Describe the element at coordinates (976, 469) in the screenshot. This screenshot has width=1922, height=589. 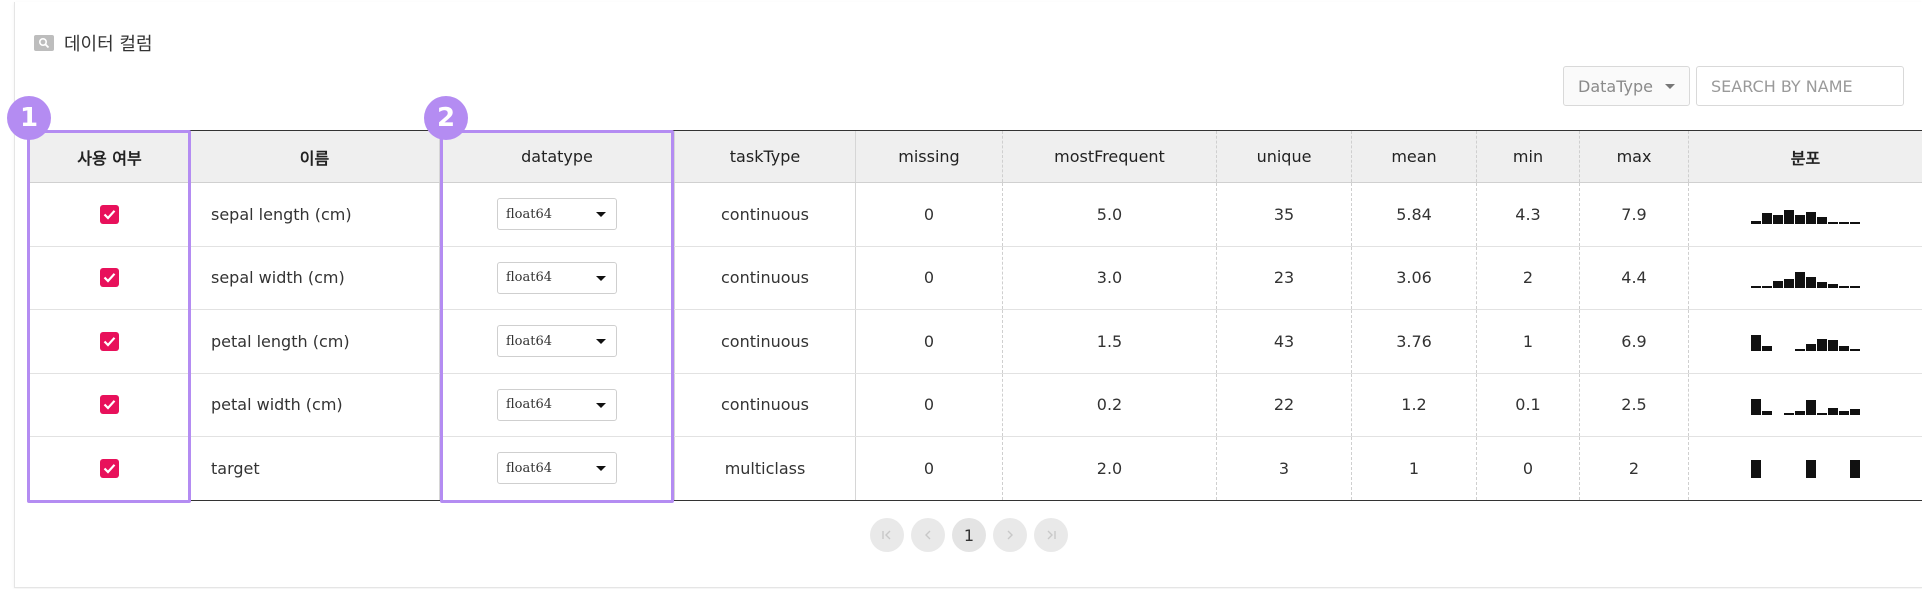
I see `table-row: target float64 multiclass 0 2.0 3 1 0 2` at that location.